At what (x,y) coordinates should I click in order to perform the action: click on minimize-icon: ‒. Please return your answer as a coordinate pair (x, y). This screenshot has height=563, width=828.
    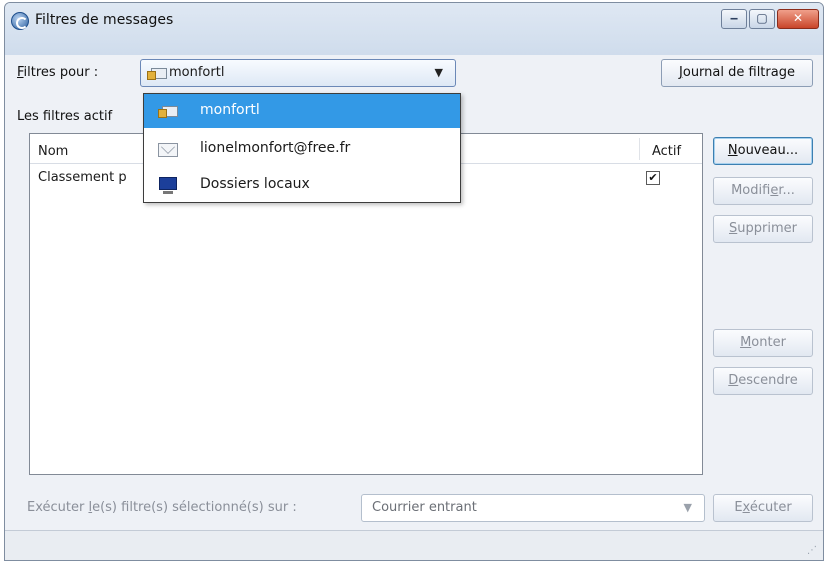
    Looking at the image, I should click on (734, 18).